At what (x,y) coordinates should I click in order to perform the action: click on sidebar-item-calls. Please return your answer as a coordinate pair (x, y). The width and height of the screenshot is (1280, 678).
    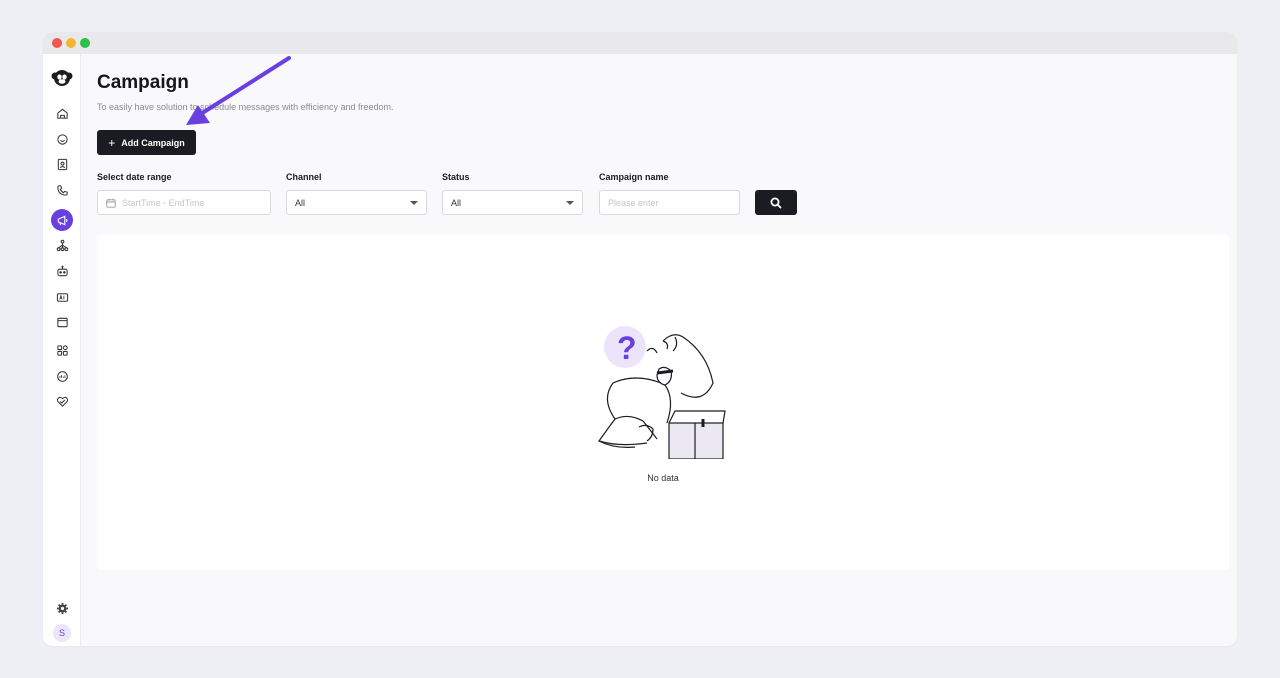
    Looking at the image, I should click on (62, 190).